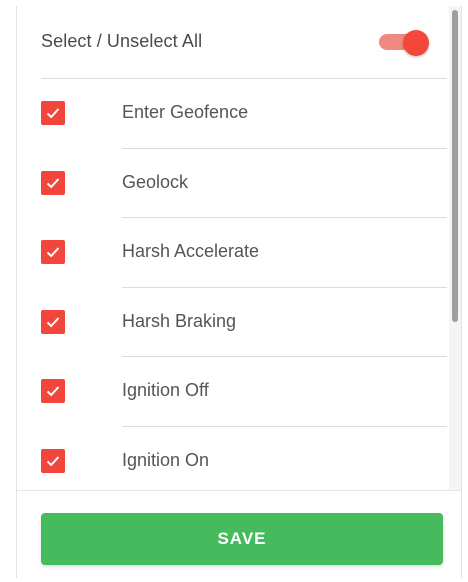  I want to click on item-label: Ignition On, so click(166, 459).